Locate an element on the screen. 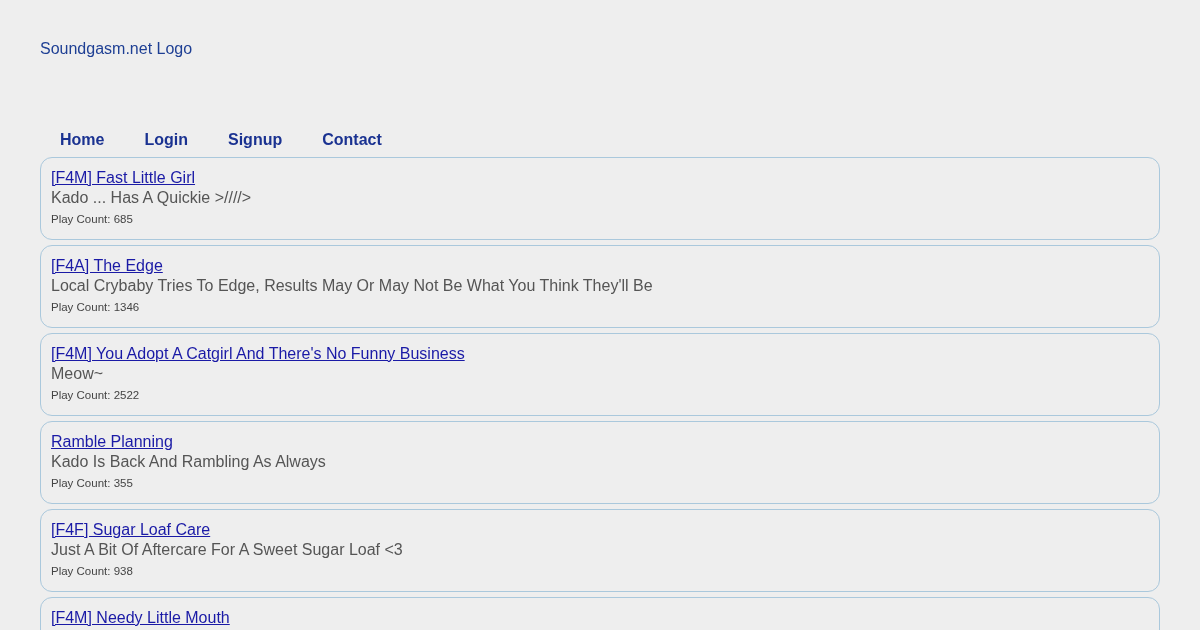  play-count: Play Count: 1346 is located at coordinates (95, 307).